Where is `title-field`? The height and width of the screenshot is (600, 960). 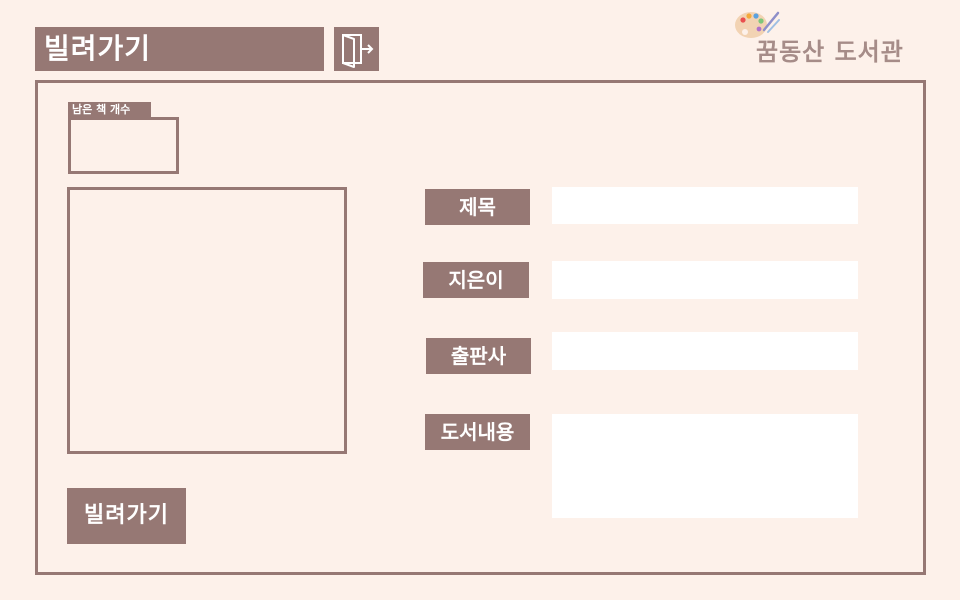
title-field is located at coordinates (705, 205).